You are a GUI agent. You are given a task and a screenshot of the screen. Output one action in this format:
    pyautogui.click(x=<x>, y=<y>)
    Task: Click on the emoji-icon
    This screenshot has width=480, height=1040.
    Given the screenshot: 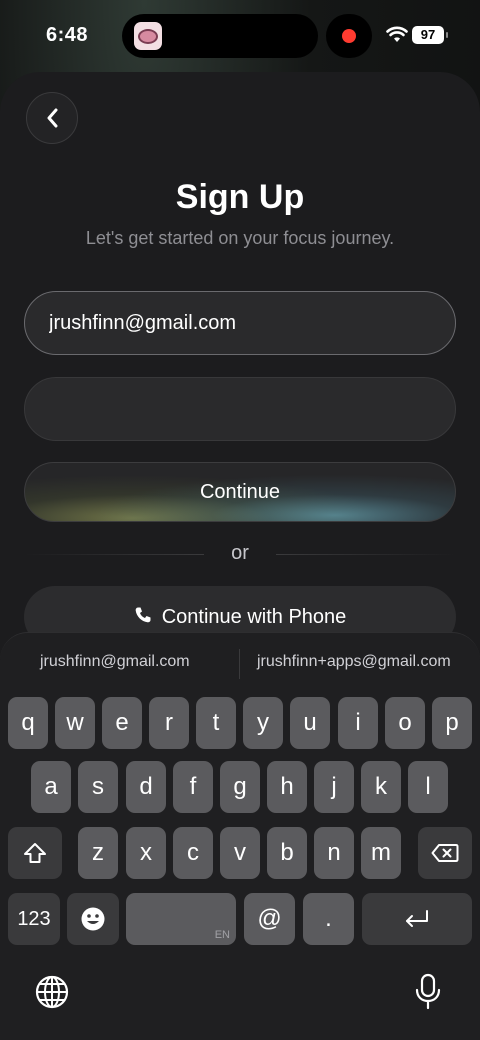 What is the action you would take?
    pyautogui.click(x=93, y=919)
    